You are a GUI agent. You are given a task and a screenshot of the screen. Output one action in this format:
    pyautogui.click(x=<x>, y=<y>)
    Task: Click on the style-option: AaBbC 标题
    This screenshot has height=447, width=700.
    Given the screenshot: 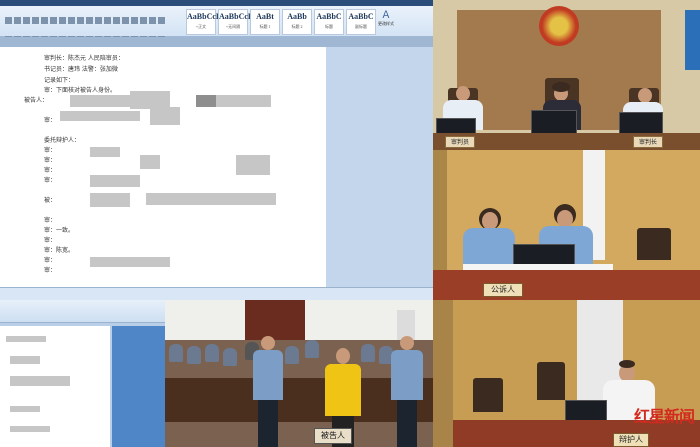 What is the action you would take?
    pyautogui.click(x=329, y=22)
    